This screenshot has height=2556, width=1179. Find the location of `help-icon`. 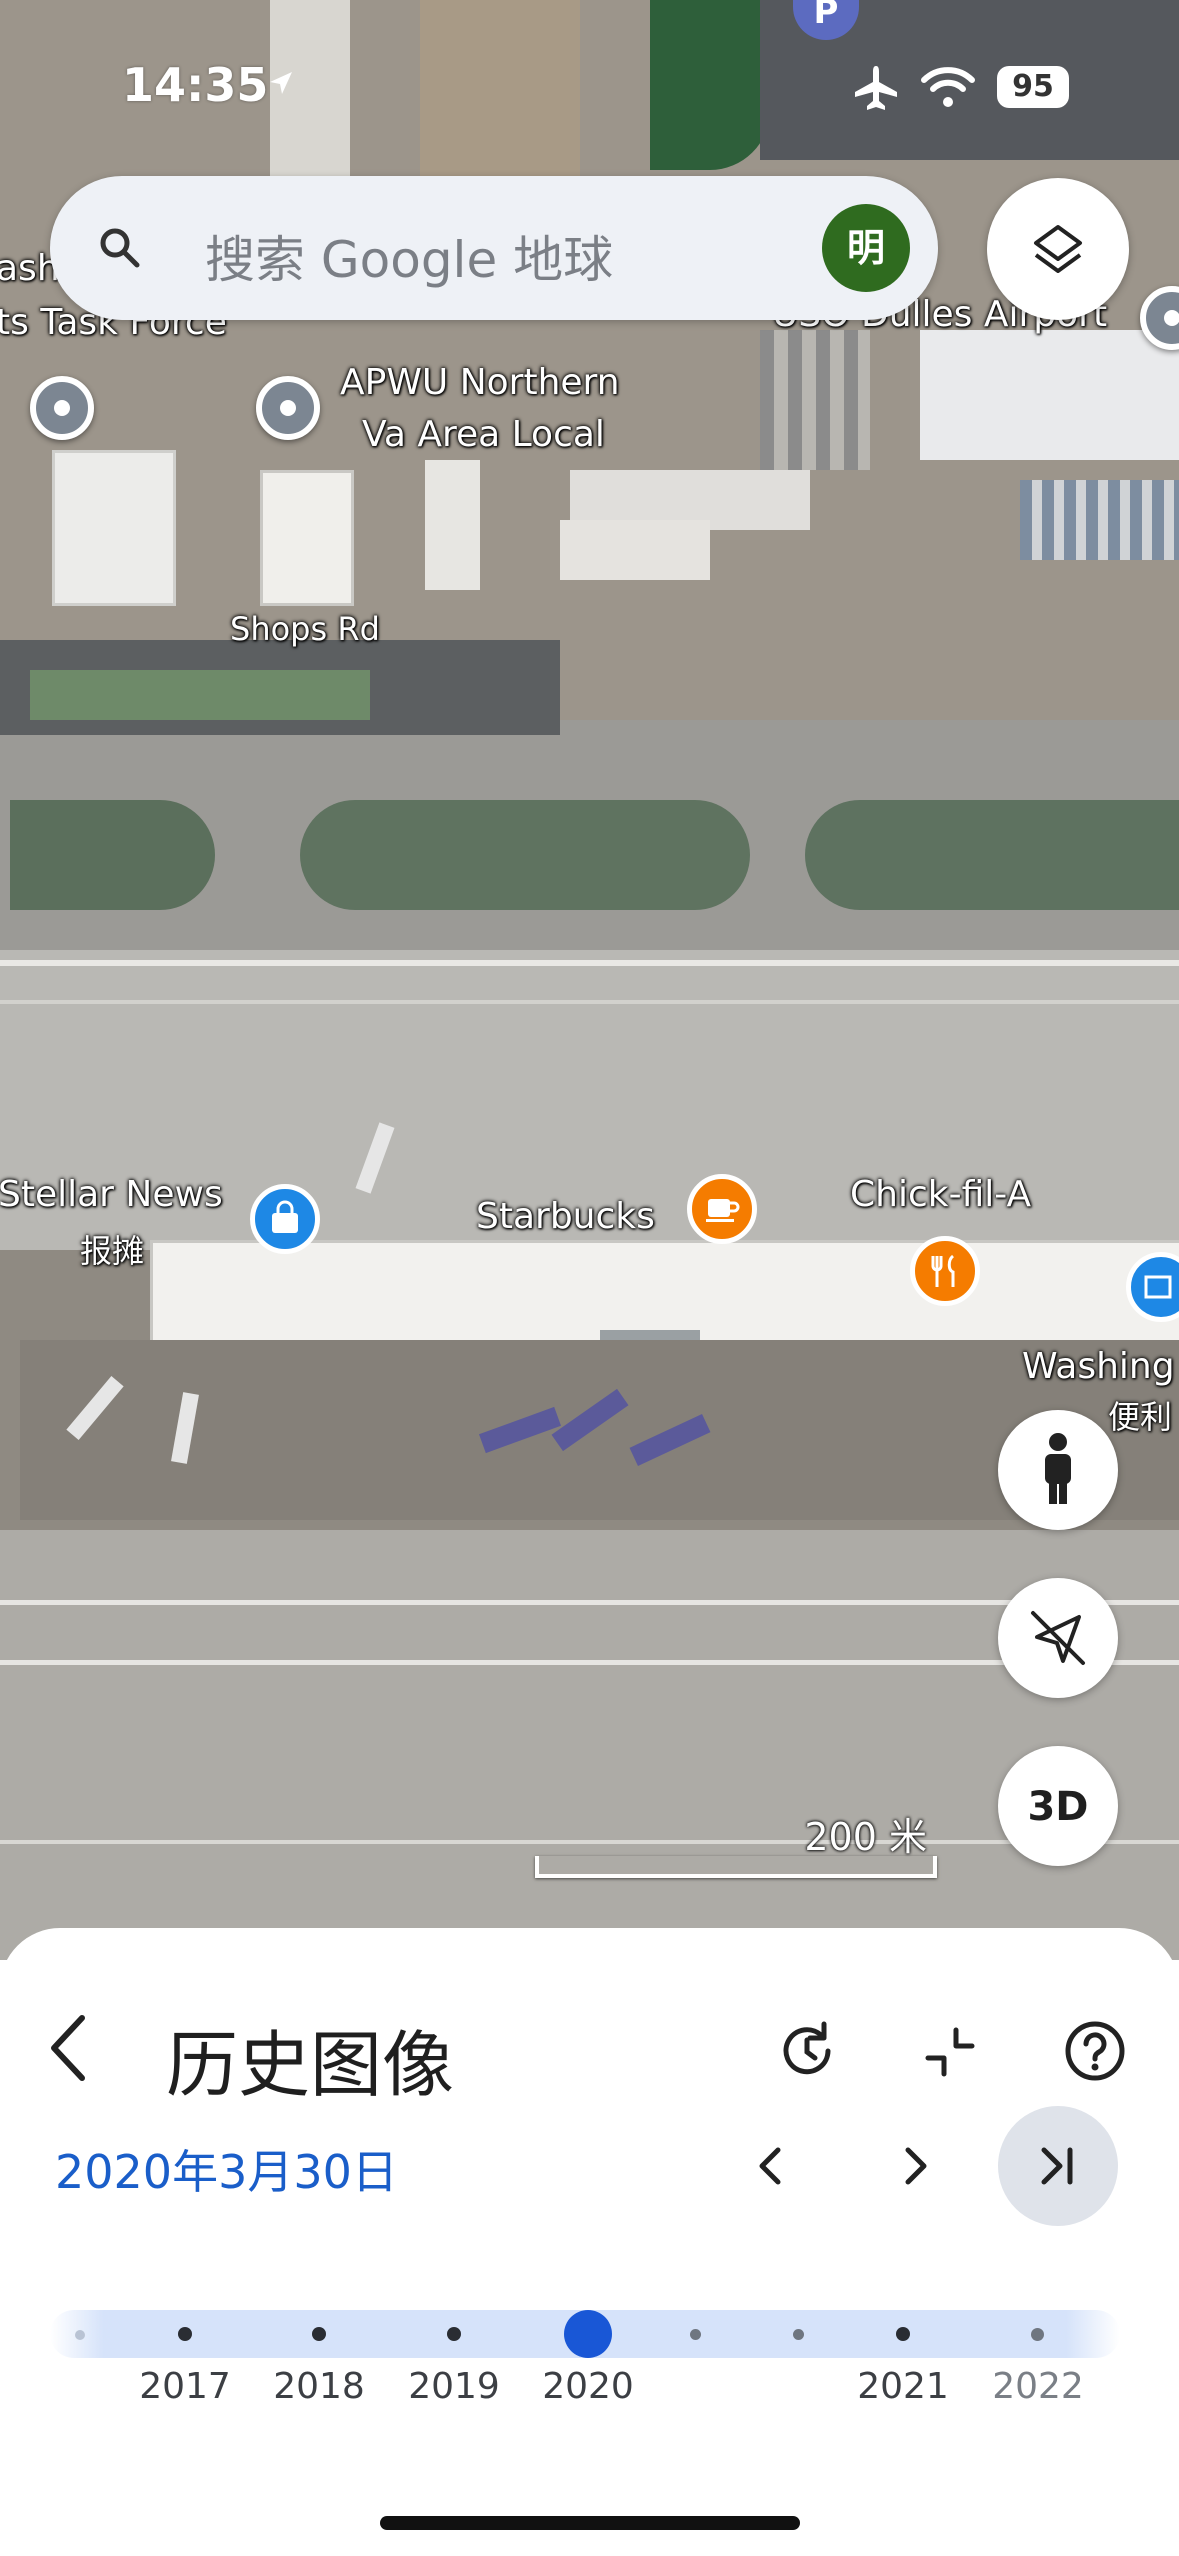

help-icon is located at coordinates (1095, 2051).